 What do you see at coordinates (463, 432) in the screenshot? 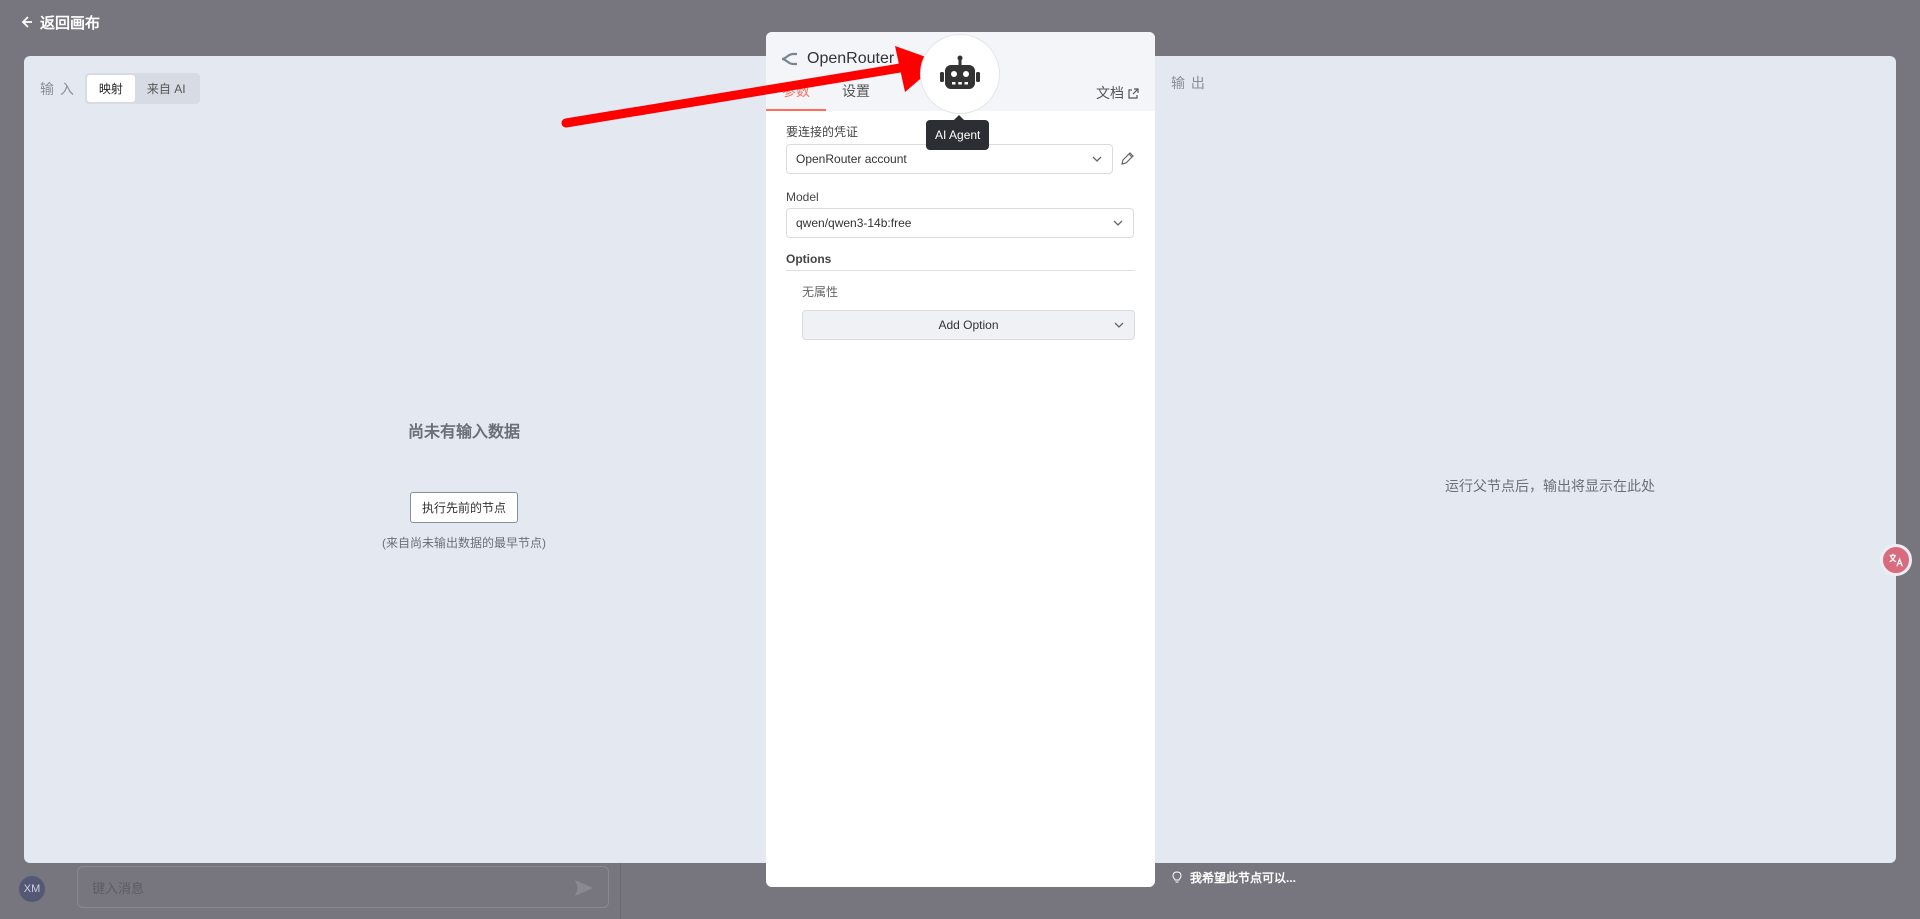
I see `input-empty-title: 尚未有输入数据` at bounding box center [463, 432].